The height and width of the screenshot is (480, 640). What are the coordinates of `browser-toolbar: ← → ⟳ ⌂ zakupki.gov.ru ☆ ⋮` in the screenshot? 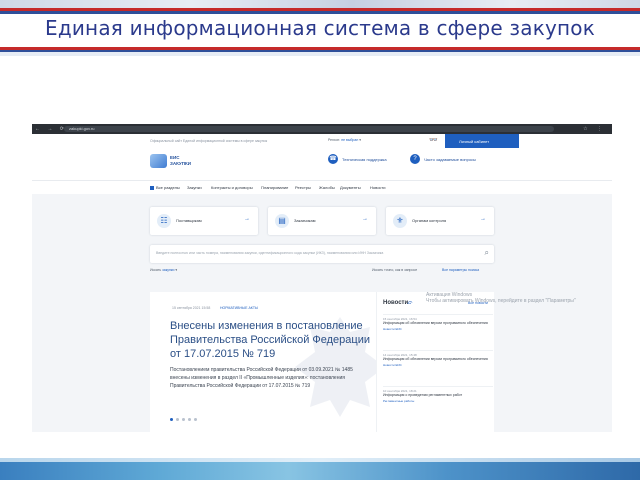 It's located at (322, 129).